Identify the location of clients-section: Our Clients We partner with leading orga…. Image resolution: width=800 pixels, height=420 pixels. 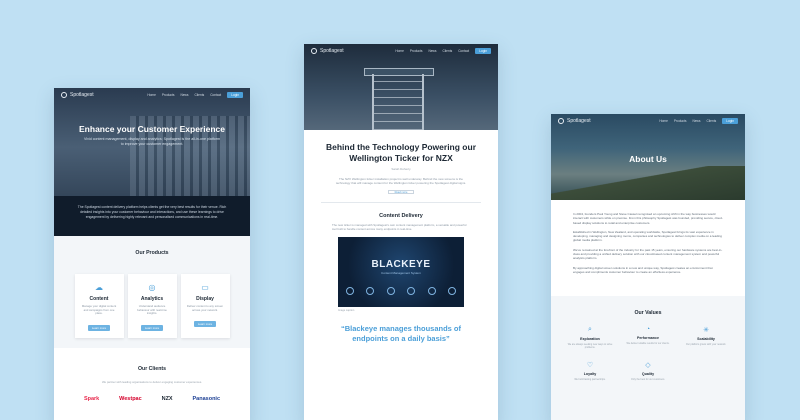
(152, 384).